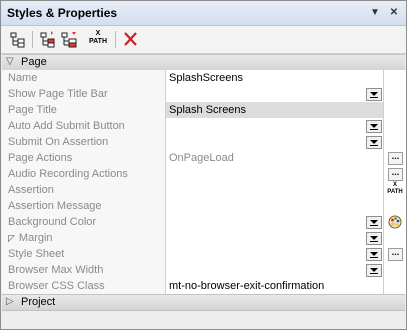 Image resolution: width=407 pixels, height=330 pixels. I want to click on property-row-background-color: Background Color, so click(204, 222).